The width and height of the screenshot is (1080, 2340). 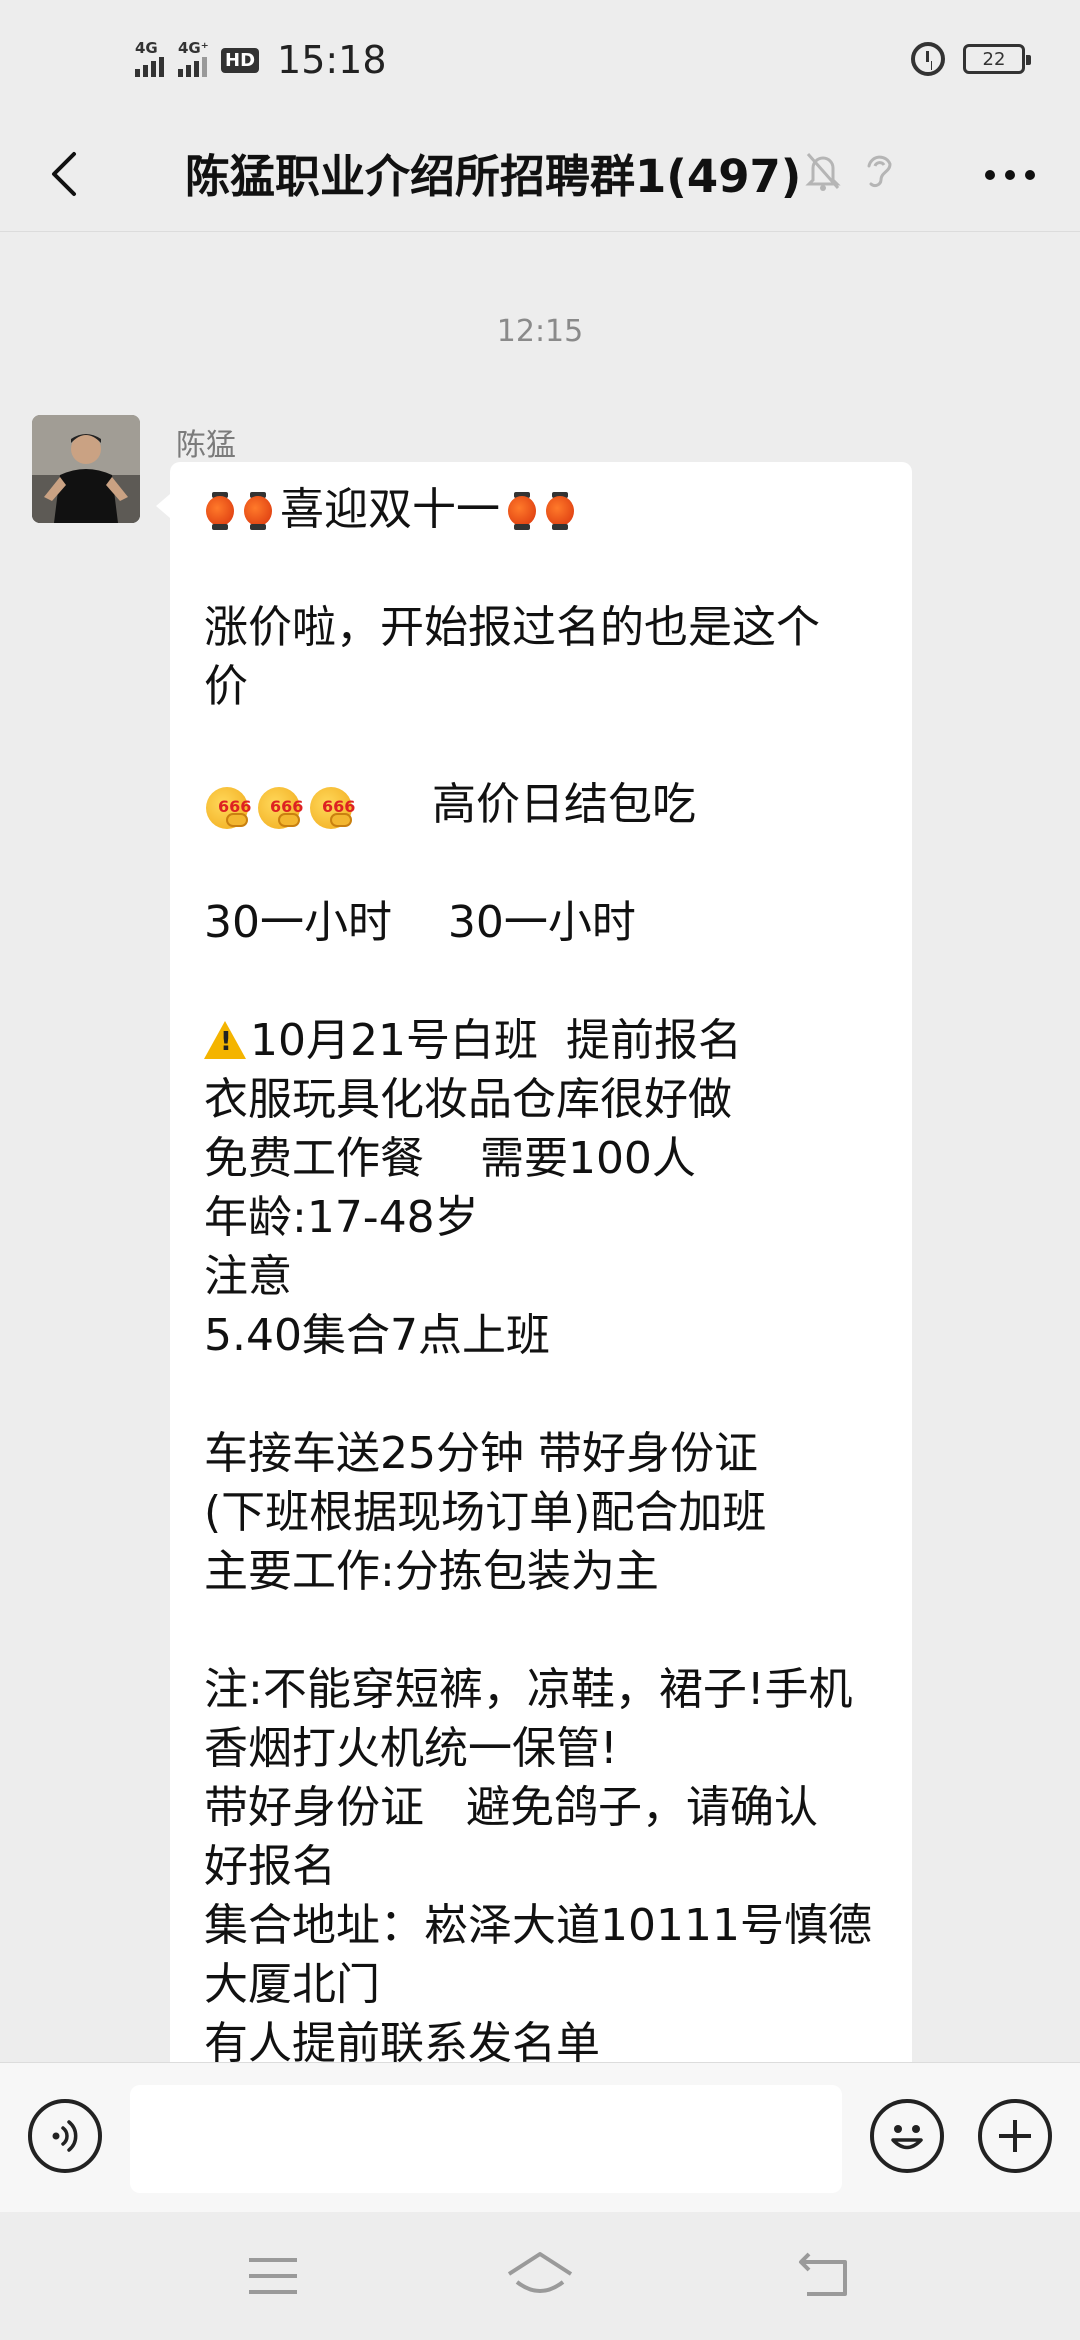 I want to click on message-line: 车接车送25分钟 带好身份证, so click(x=481, y=1453).